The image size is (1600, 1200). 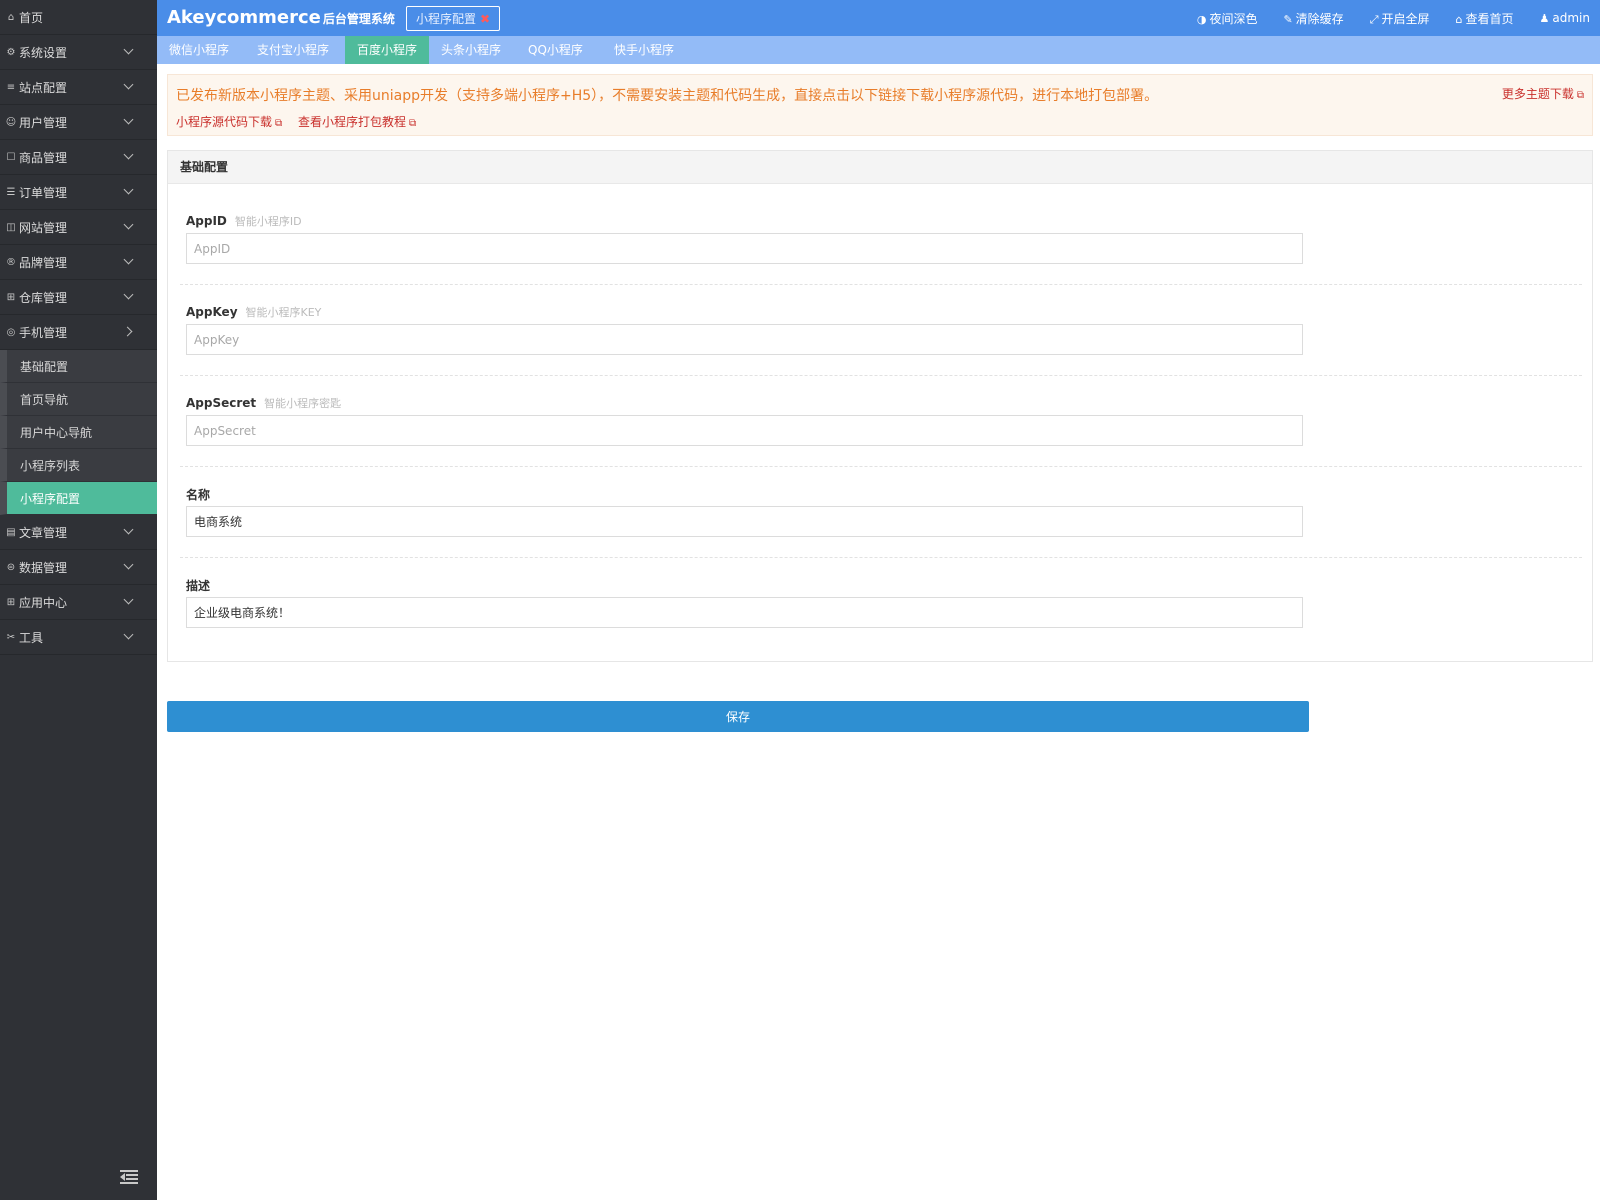 I want to click on appid-input, so click(x=744, y=248).